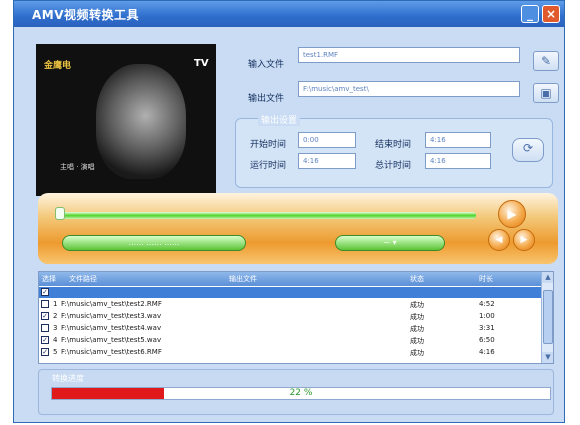 Image resolution: width=580 pixels, height=425 pixels. I want to click on play-button: ▶, so click(512, 214).